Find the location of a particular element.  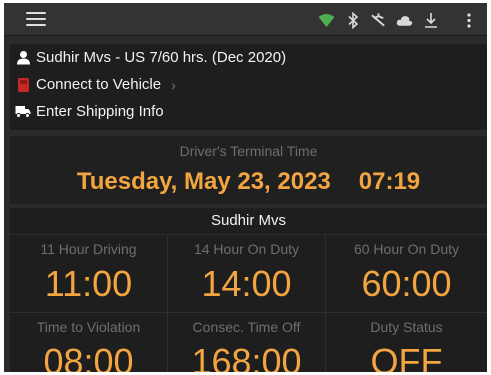

status-bar-icons is located at coordinates (397, 20).